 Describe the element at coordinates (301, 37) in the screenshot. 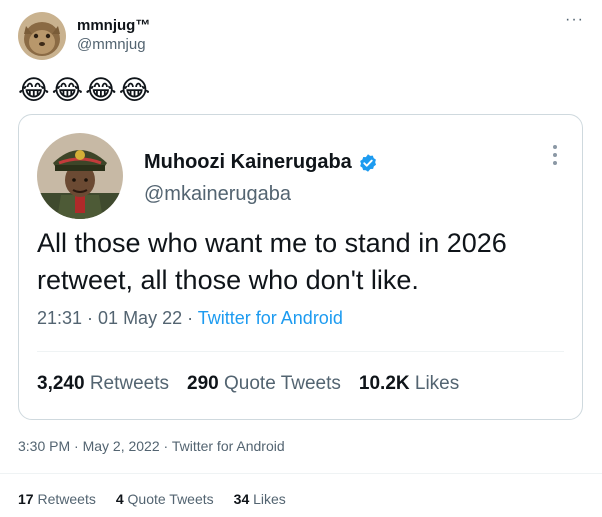

I see `tweet-header: mmnjug™ @mmnjug ···` at that location.